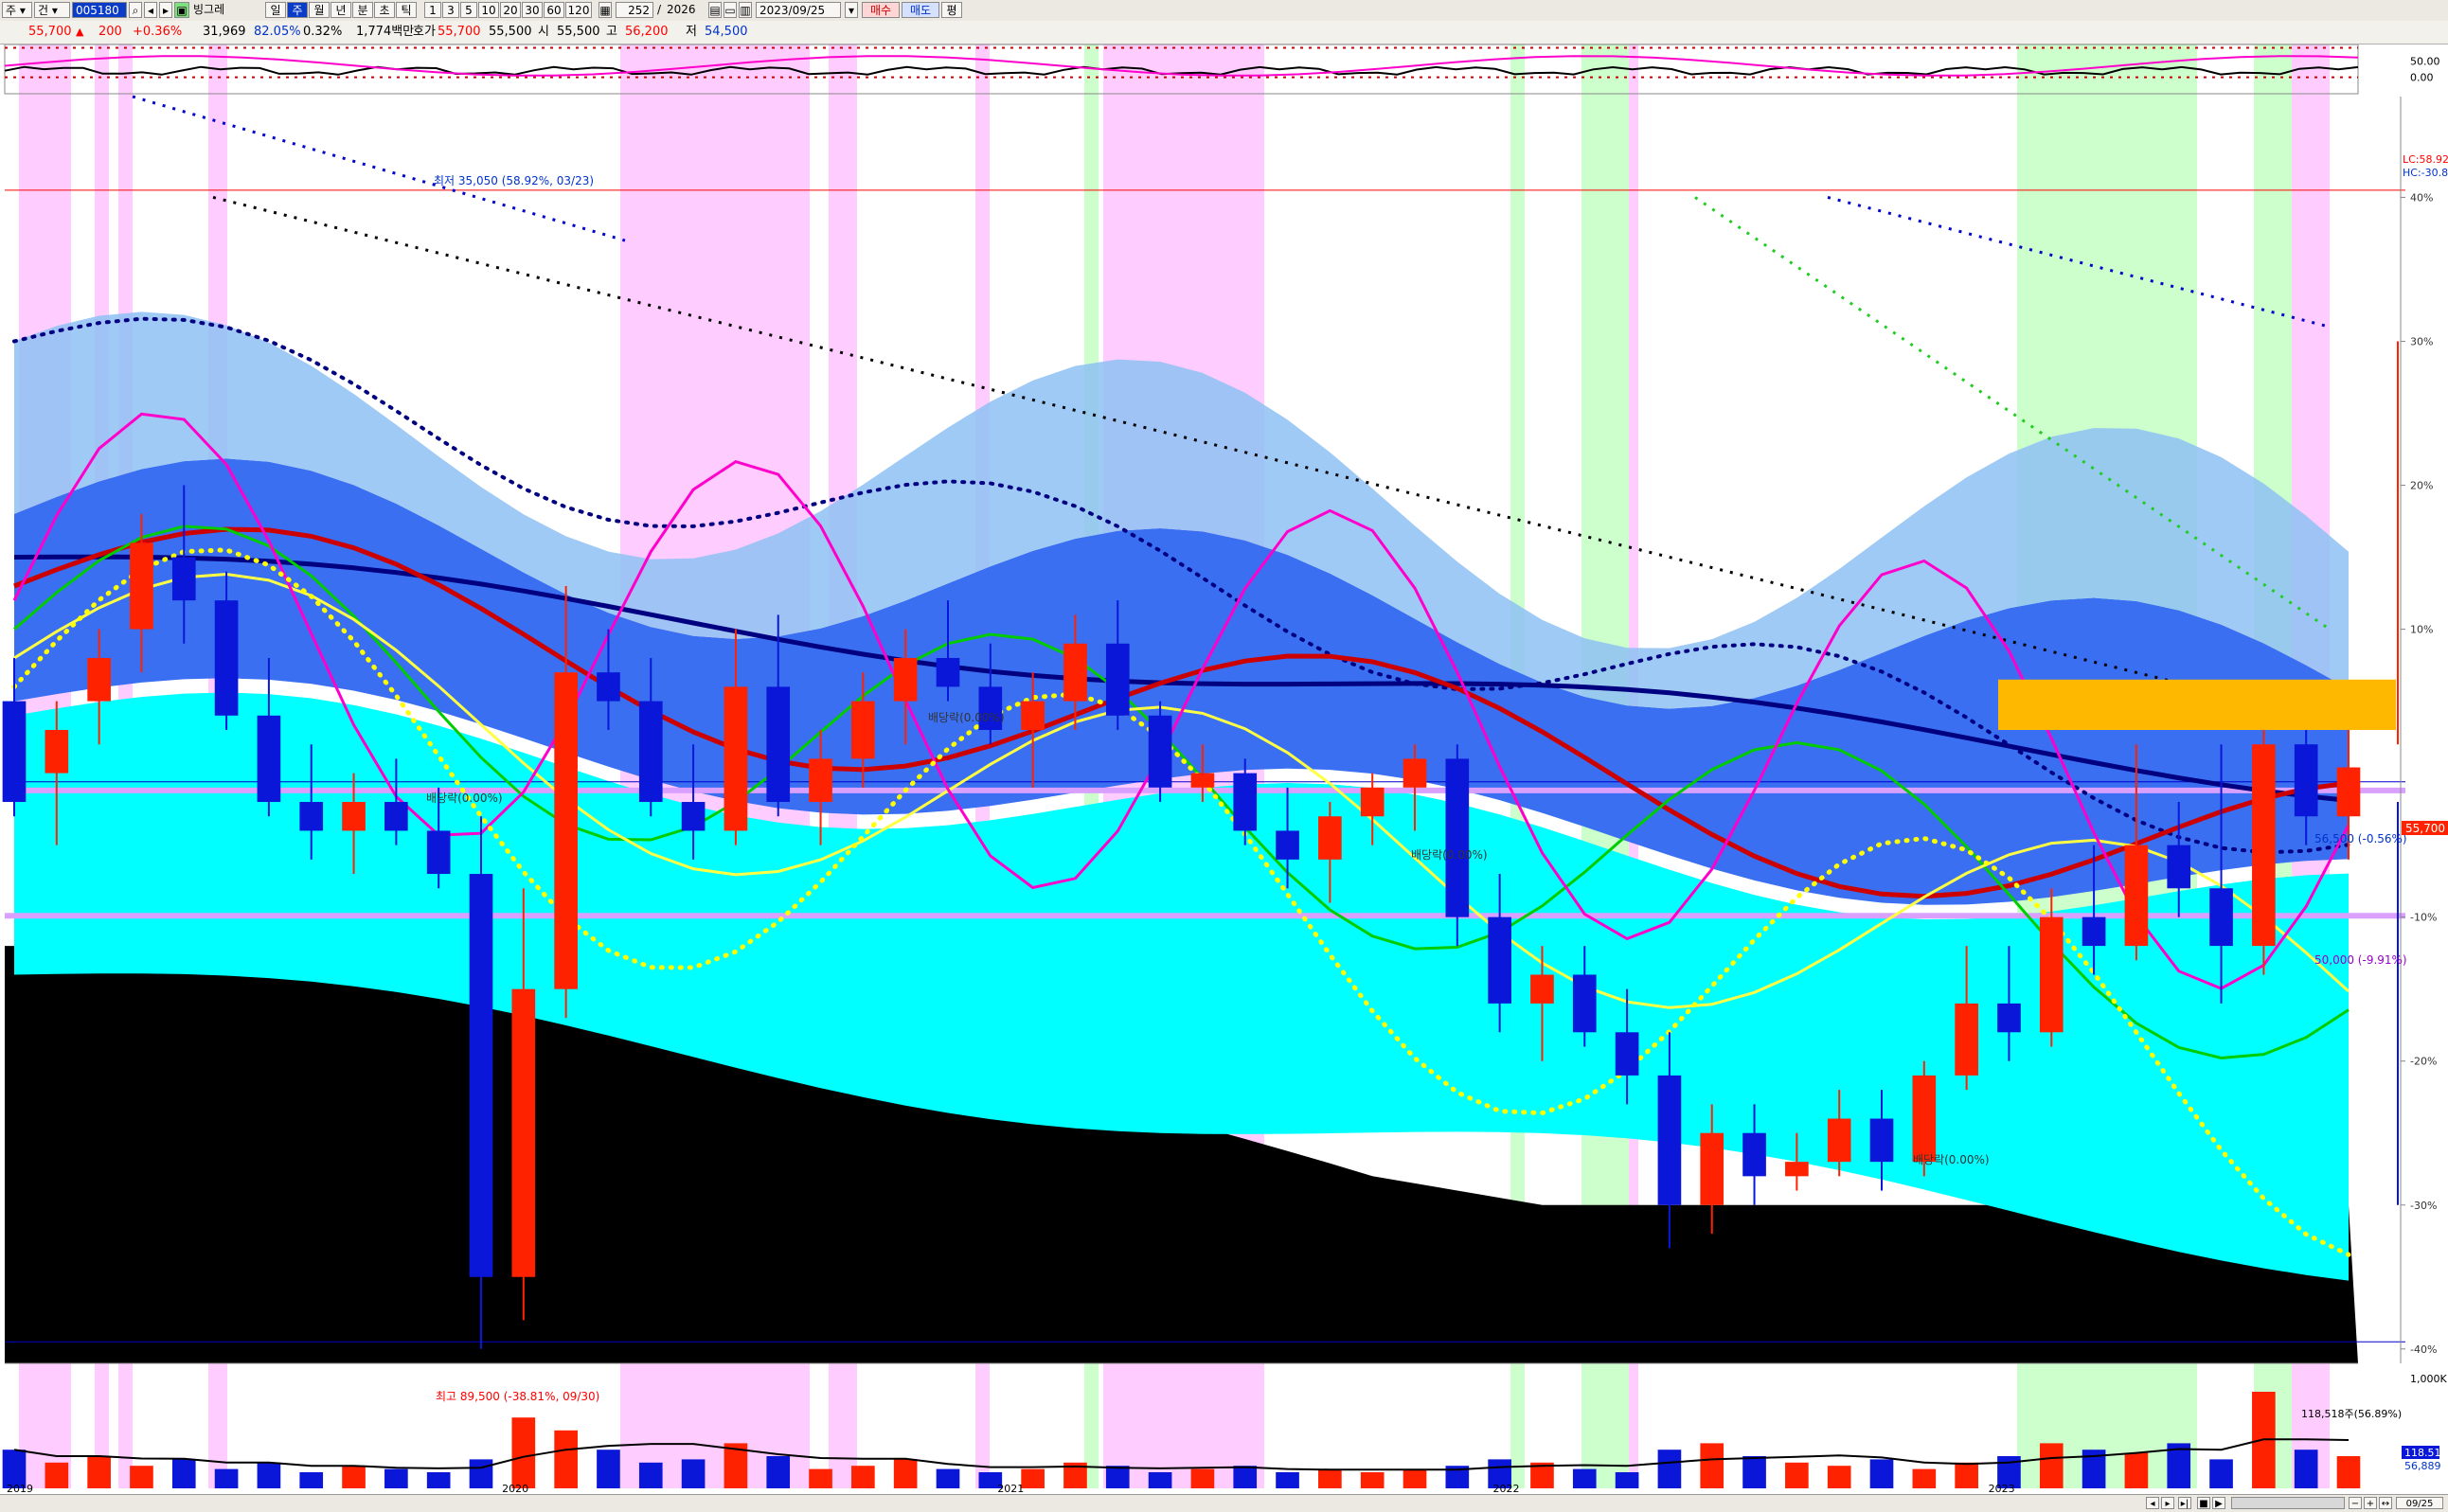  I want to click on grid-icon: ▦, so click(605, 10).